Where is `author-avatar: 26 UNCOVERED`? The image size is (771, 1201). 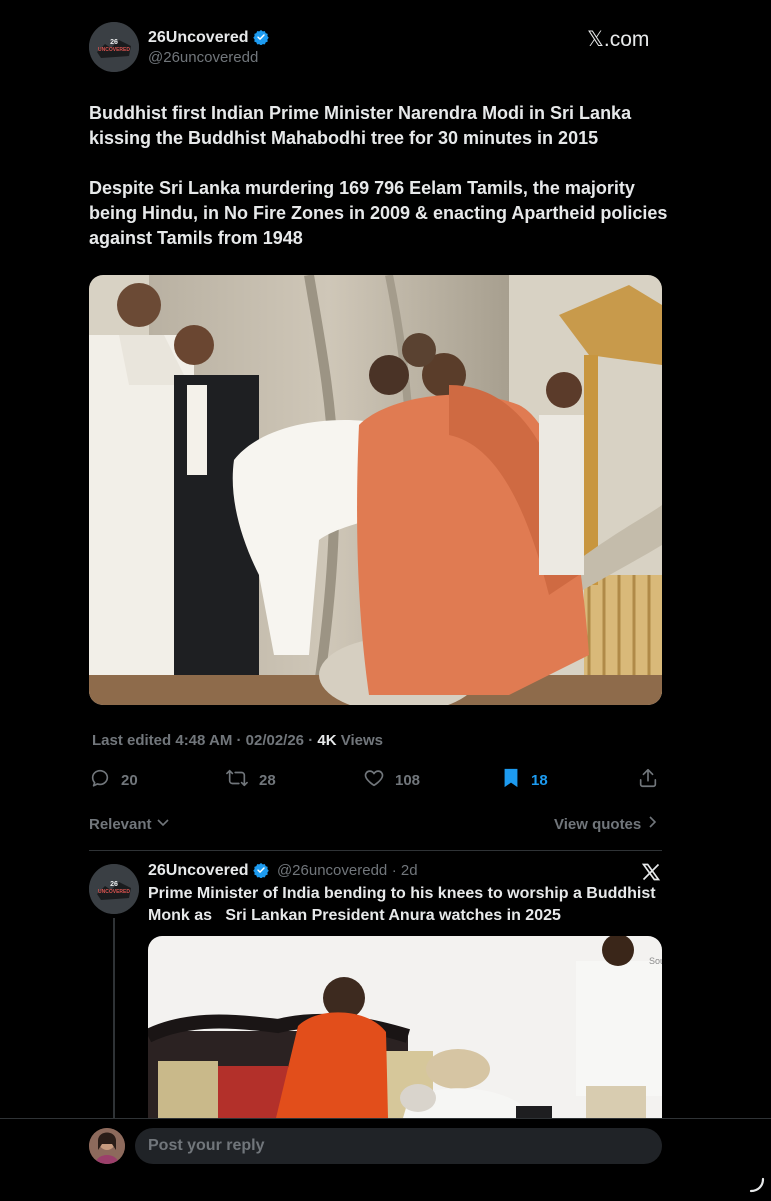 author-avatar: 26 UNCOVERED is located at coordinates (114, 47).